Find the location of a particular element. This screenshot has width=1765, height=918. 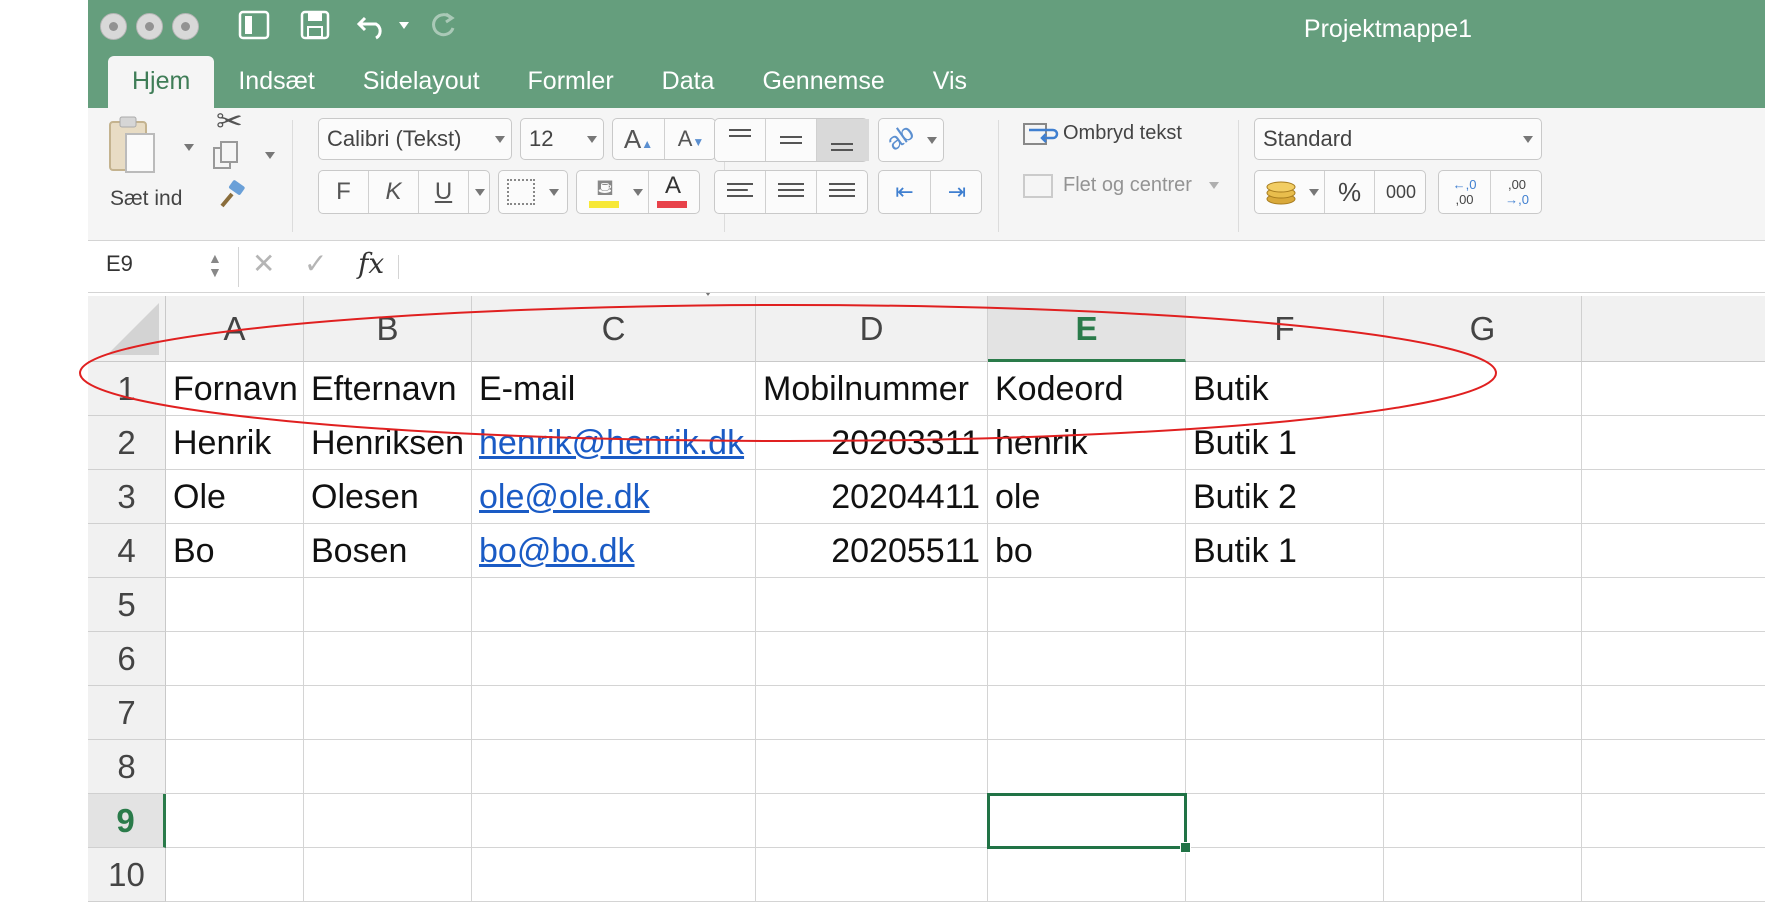

zoom-window-button is located at coordinates (185, 26).